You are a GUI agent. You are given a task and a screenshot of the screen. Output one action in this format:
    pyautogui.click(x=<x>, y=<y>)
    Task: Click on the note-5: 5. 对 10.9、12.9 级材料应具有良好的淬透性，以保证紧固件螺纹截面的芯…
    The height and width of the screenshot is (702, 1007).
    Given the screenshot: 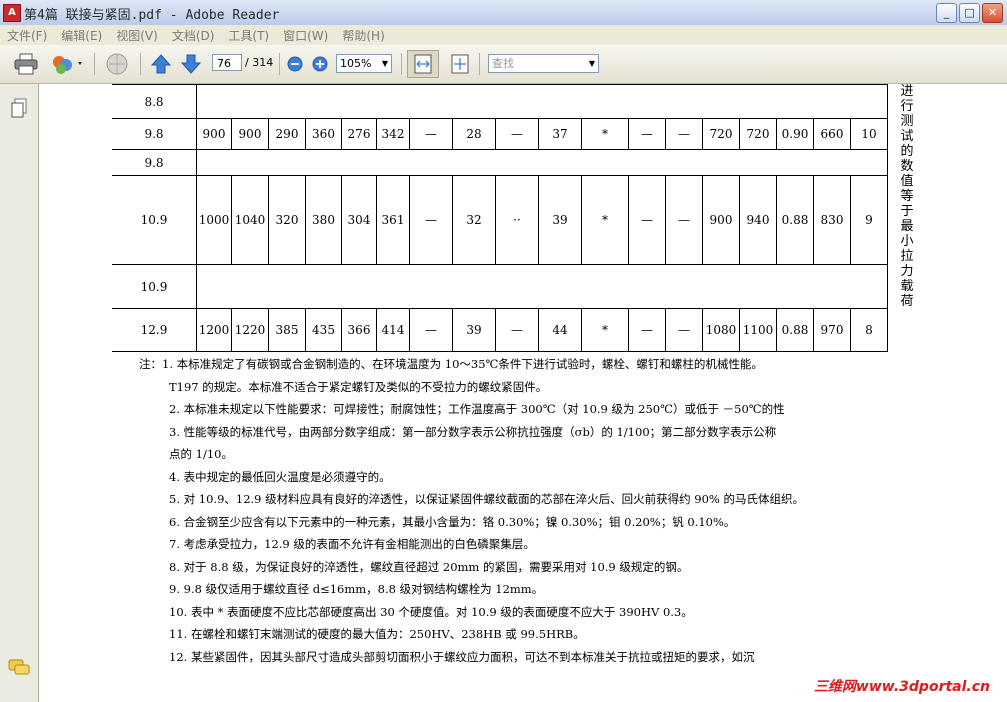 What is the action you would take?
    pyautogui.click(x=487, y=499)
    